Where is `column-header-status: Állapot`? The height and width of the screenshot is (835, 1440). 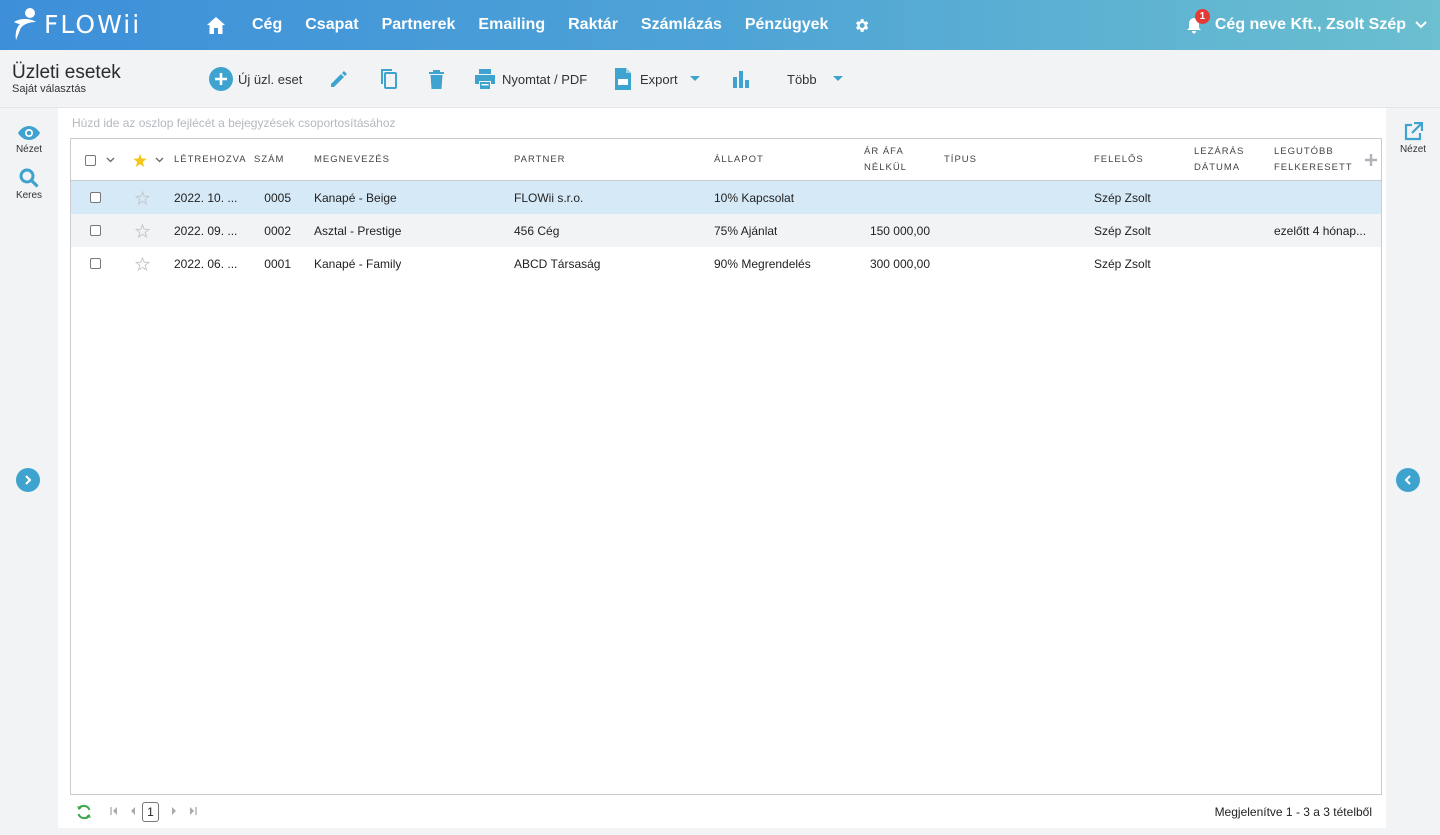
column-header-status: Állapot is located at coordinates (739, 160).